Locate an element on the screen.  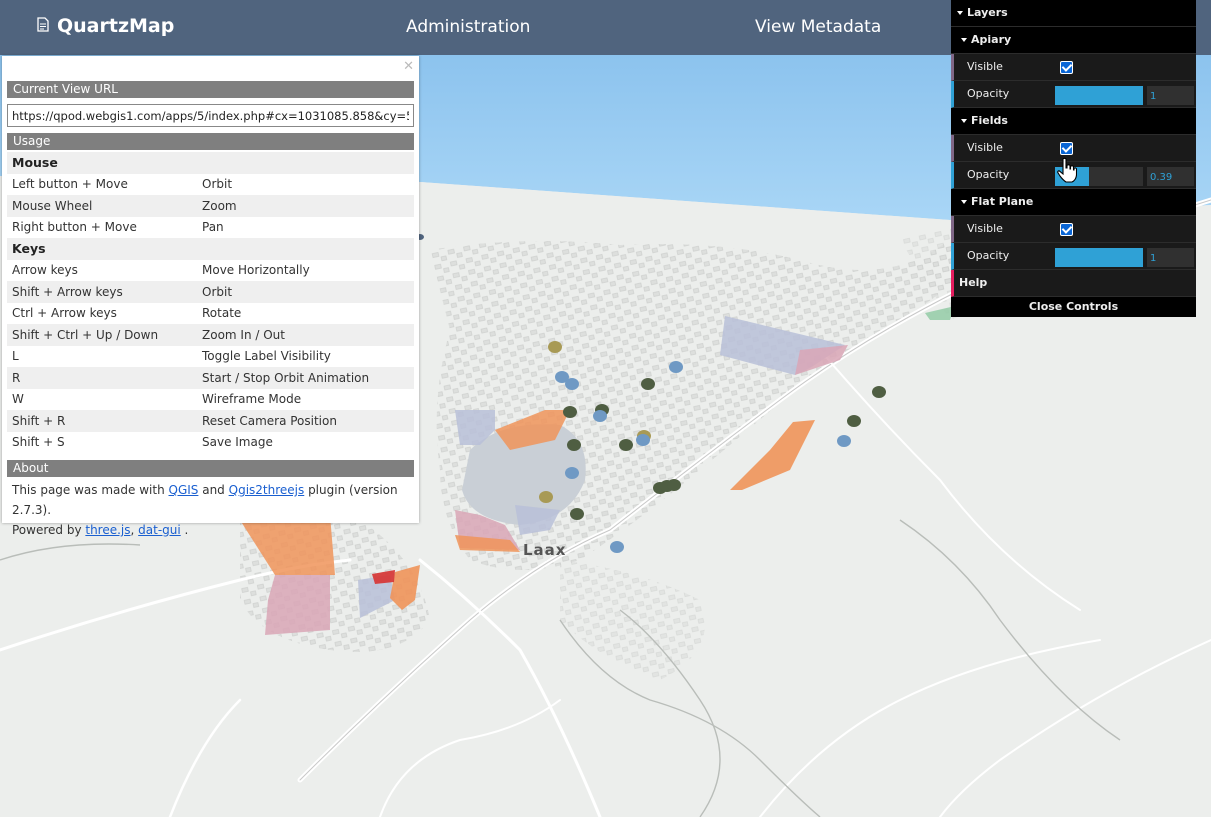
usage-key: Right button + Move is located at coordinates (74, 227).